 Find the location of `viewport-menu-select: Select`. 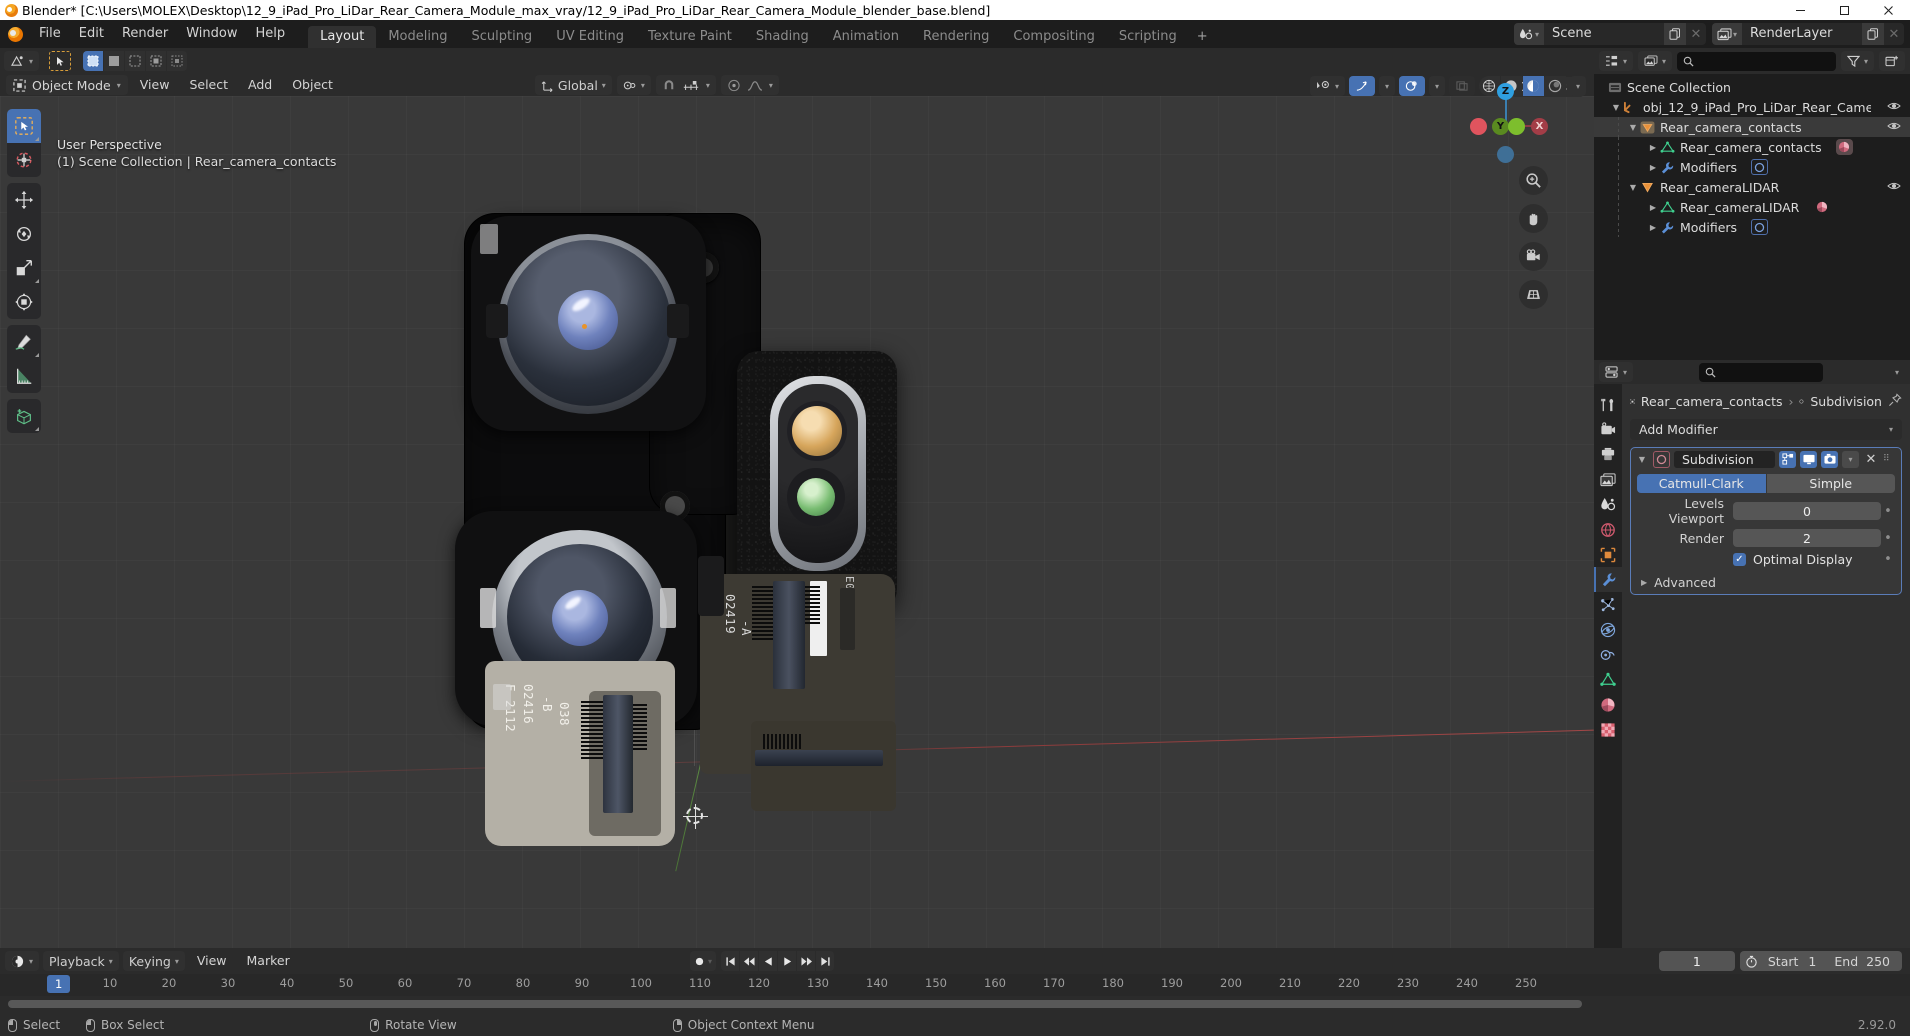

viewport-menu-select: Select is located at coordinates (208, 85).